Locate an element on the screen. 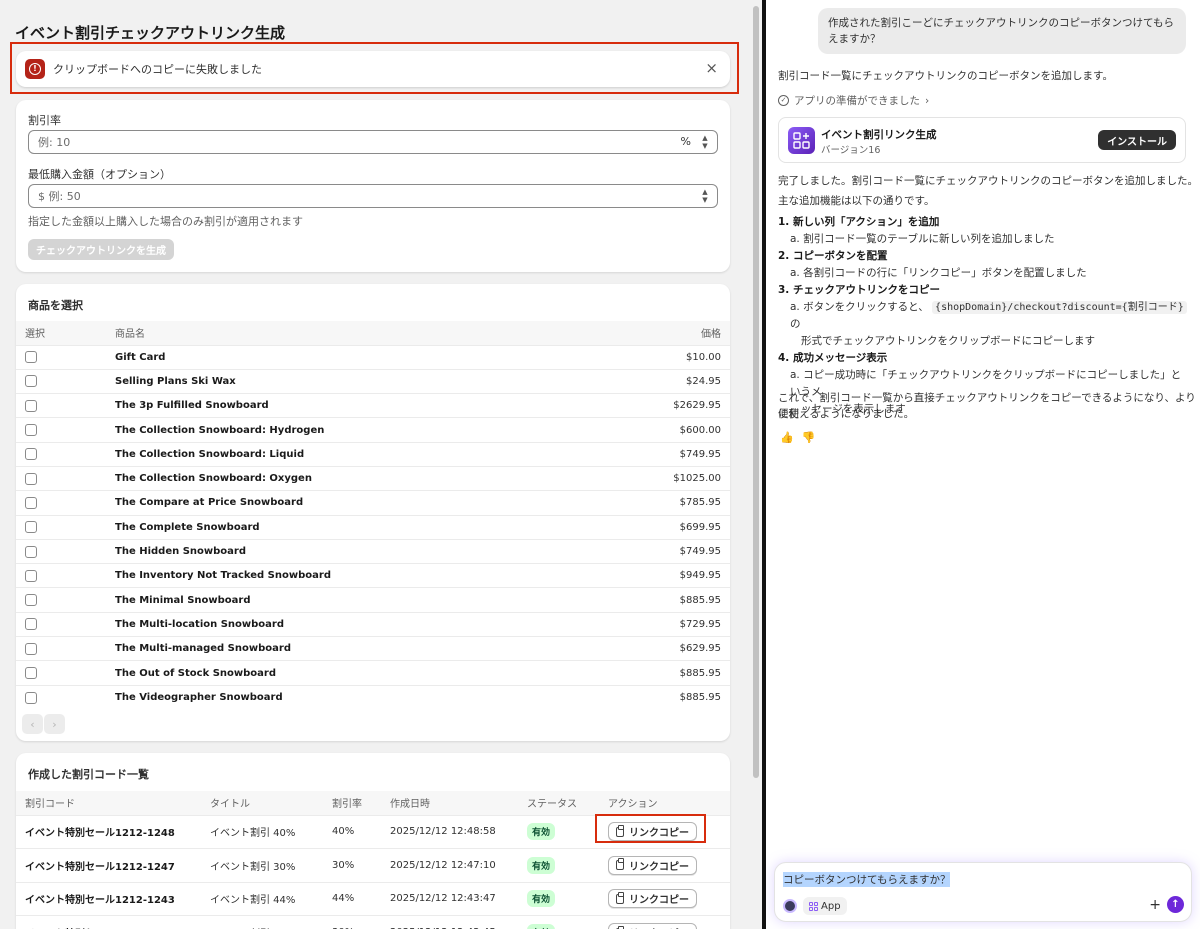  product-row: The Videographer Snowboard $885.95 is located at coordinates (373, 697).